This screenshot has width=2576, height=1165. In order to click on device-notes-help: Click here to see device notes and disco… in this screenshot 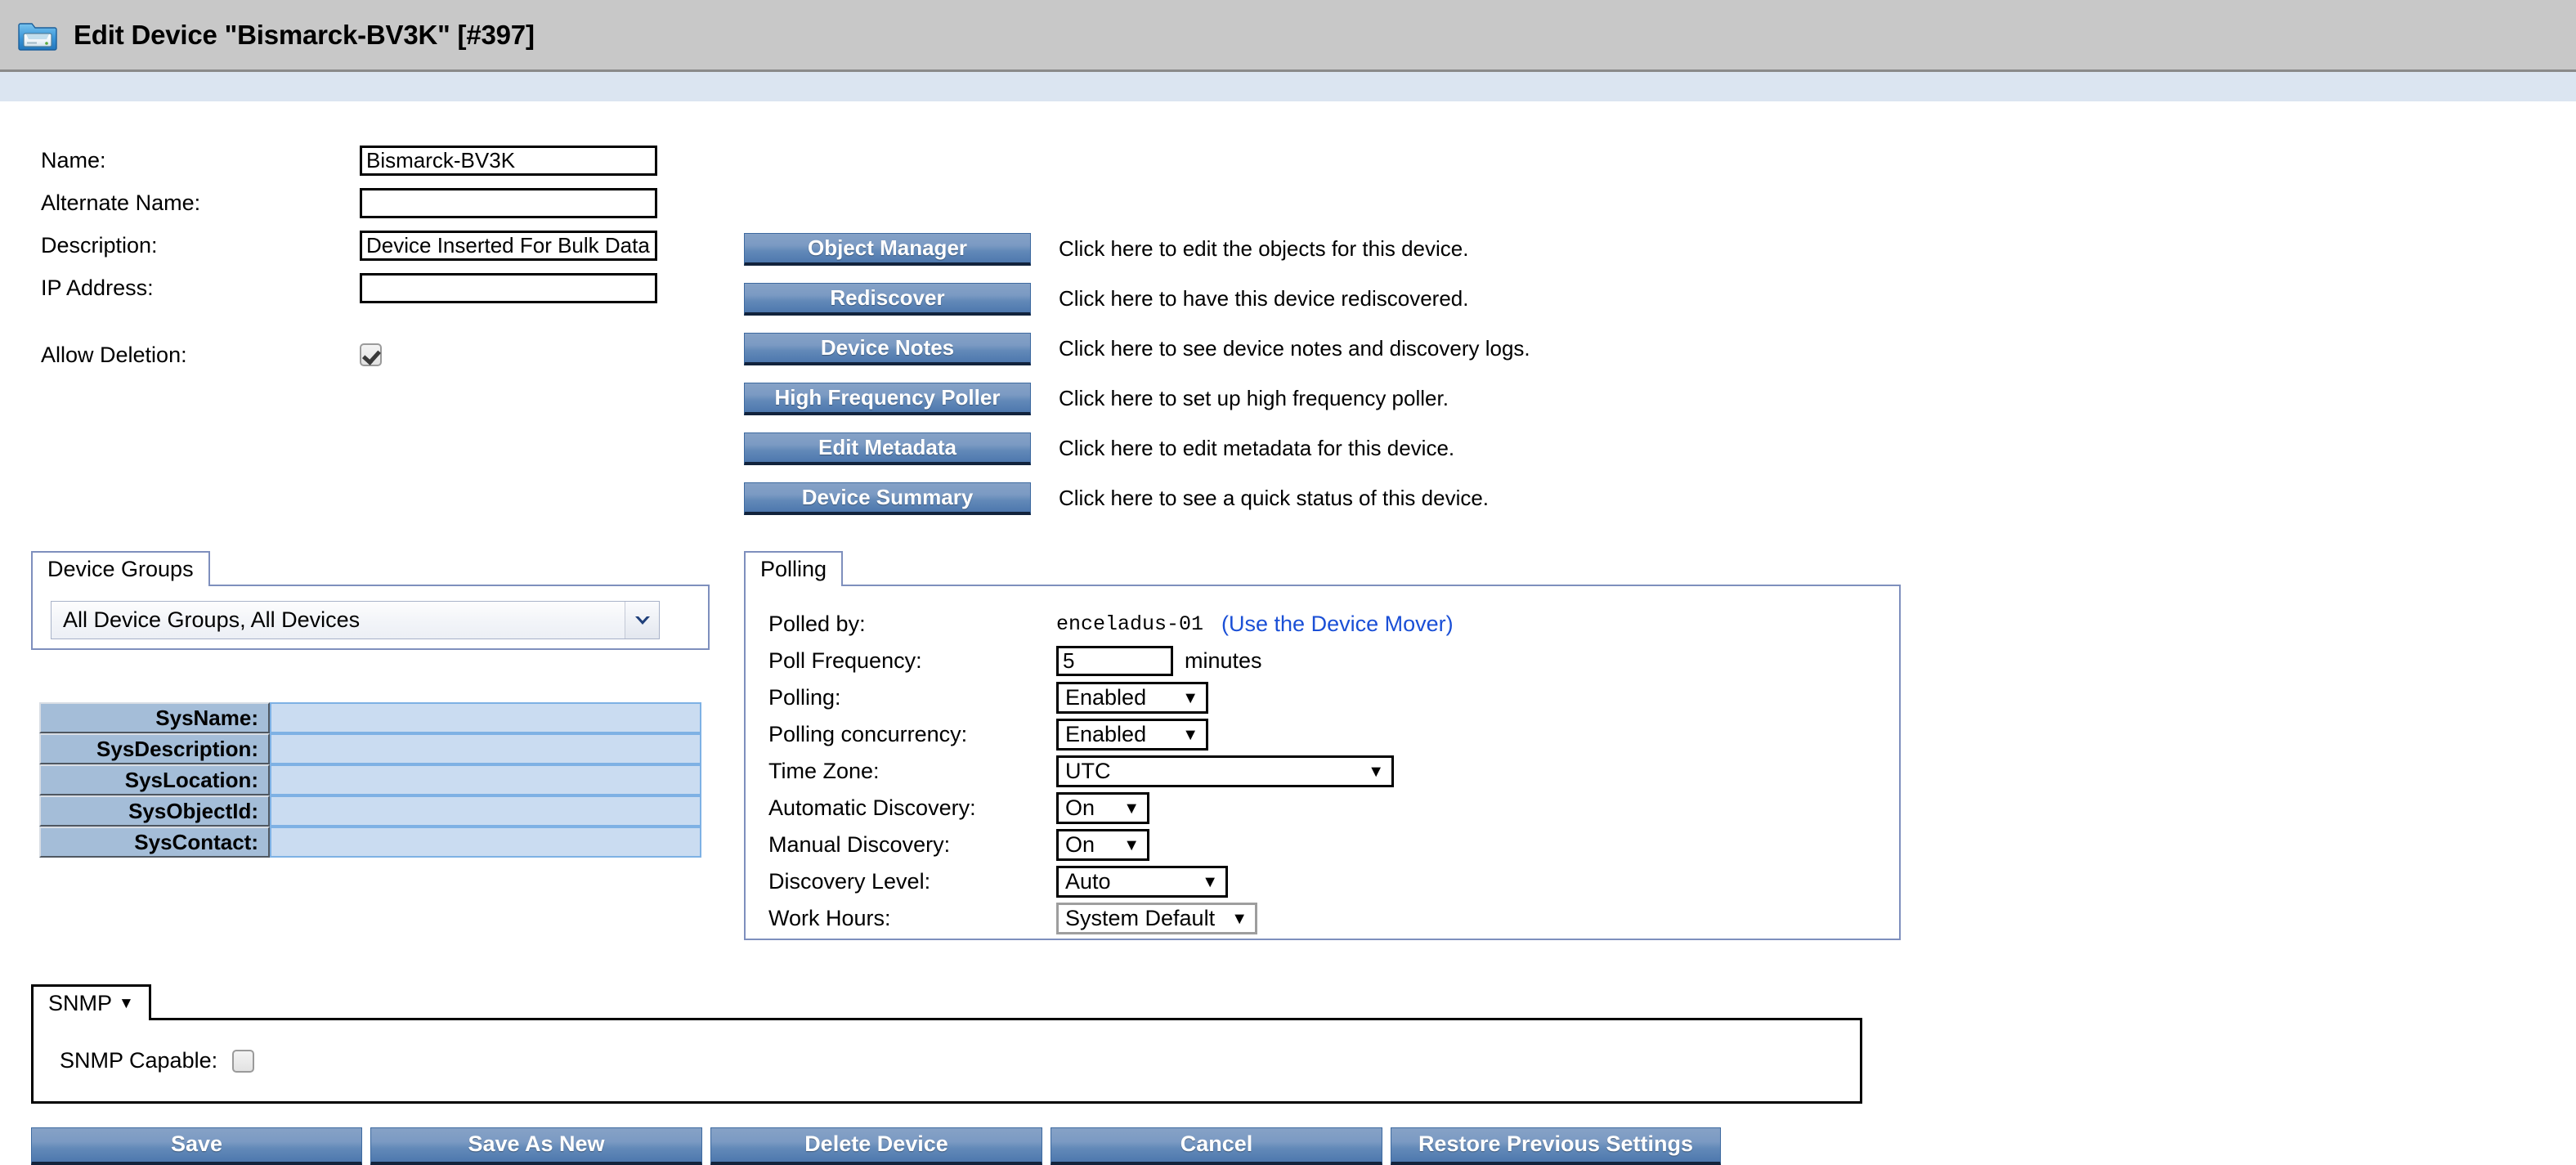, I will do `click(1294, 348)`.